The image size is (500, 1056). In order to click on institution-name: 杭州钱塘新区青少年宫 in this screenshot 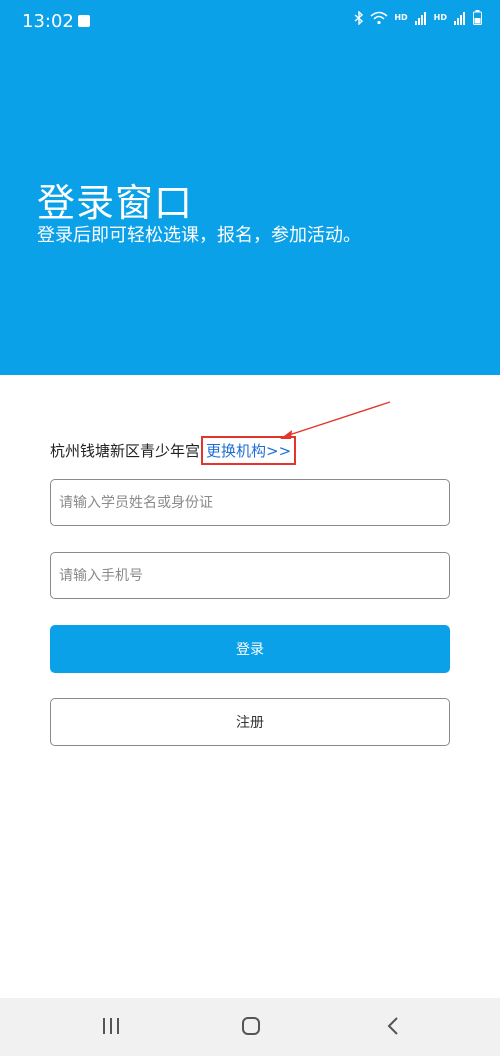, I will do `click(125, 451)`.